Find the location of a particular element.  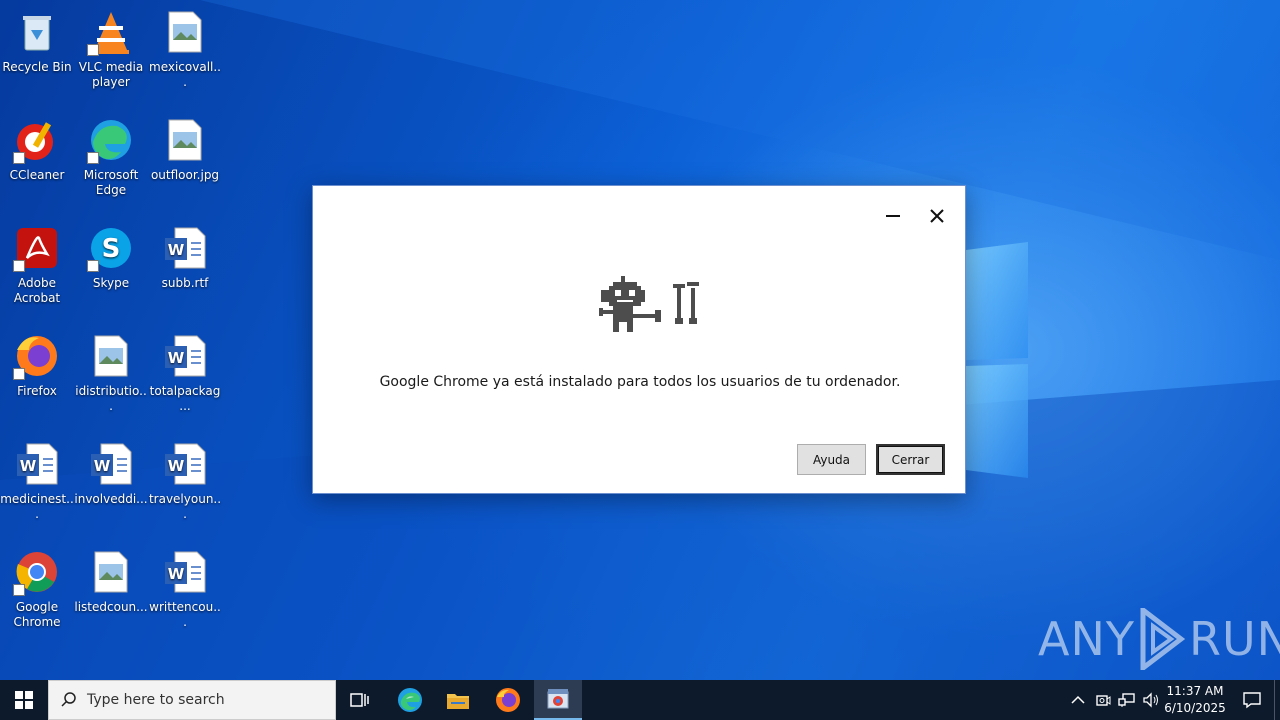

tray-volume is located at coordinates (1151, 700).